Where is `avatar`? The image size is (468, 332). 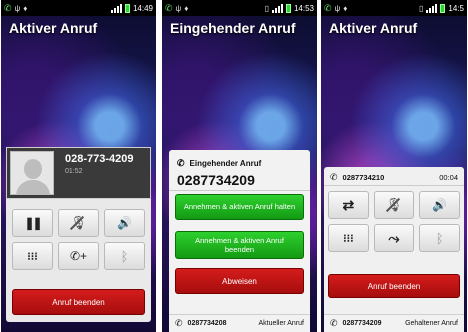 avatar is located at coordinates (32, 173).